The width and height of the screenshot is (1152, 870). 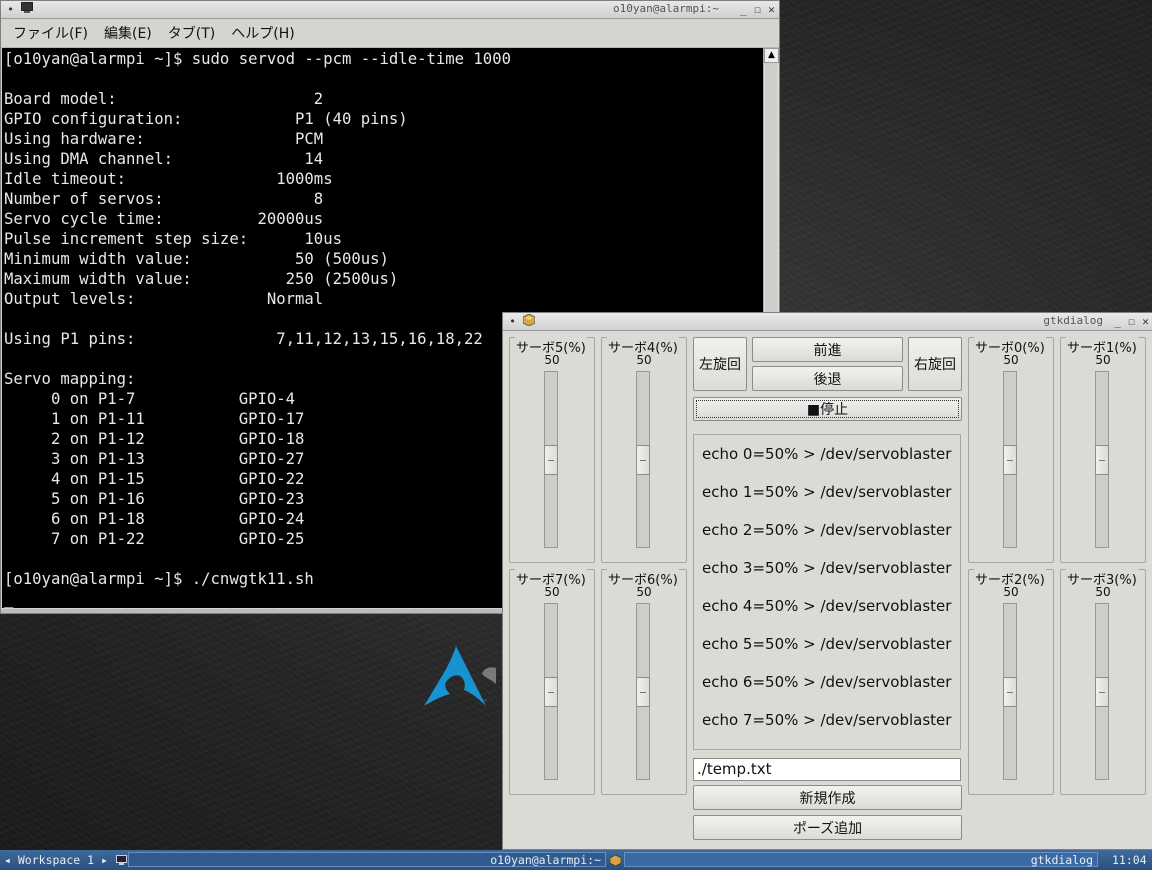 What do you see at coordinates (206, 119) in the screenshot?
I see `terminal-line: GPIO configuration: P1 (40 pins)` at bounding box center [206, 119].